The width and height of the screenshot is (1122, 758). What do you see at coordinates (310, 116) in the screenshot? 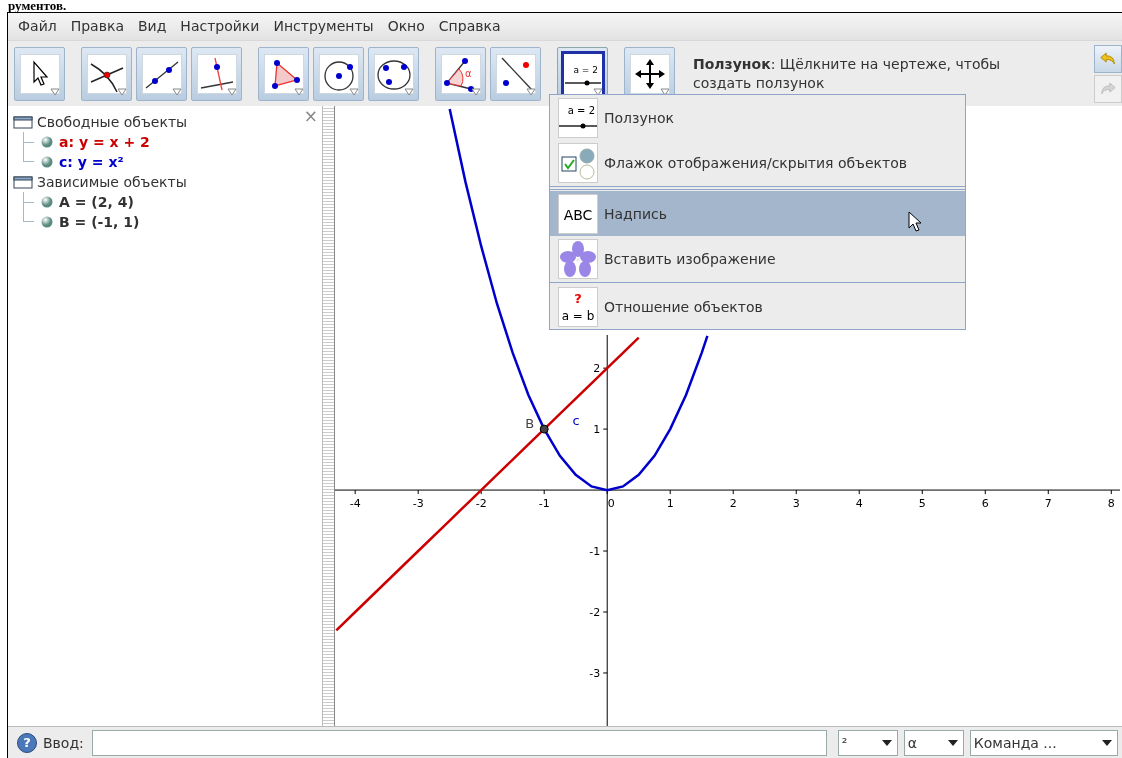
I see `close-button: ×` at bounding box center [310, 116].